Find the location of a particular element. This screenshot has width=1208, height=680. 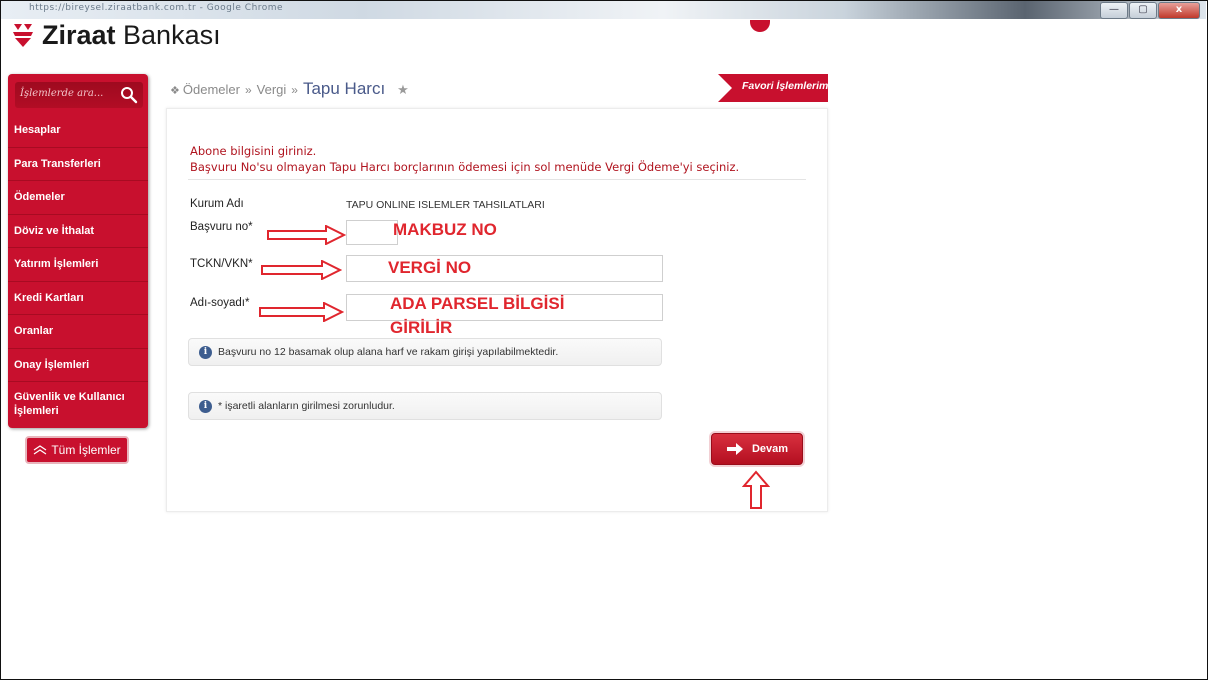

annotation-girilir: GİRİLİR is located at coordinates (421, 327).